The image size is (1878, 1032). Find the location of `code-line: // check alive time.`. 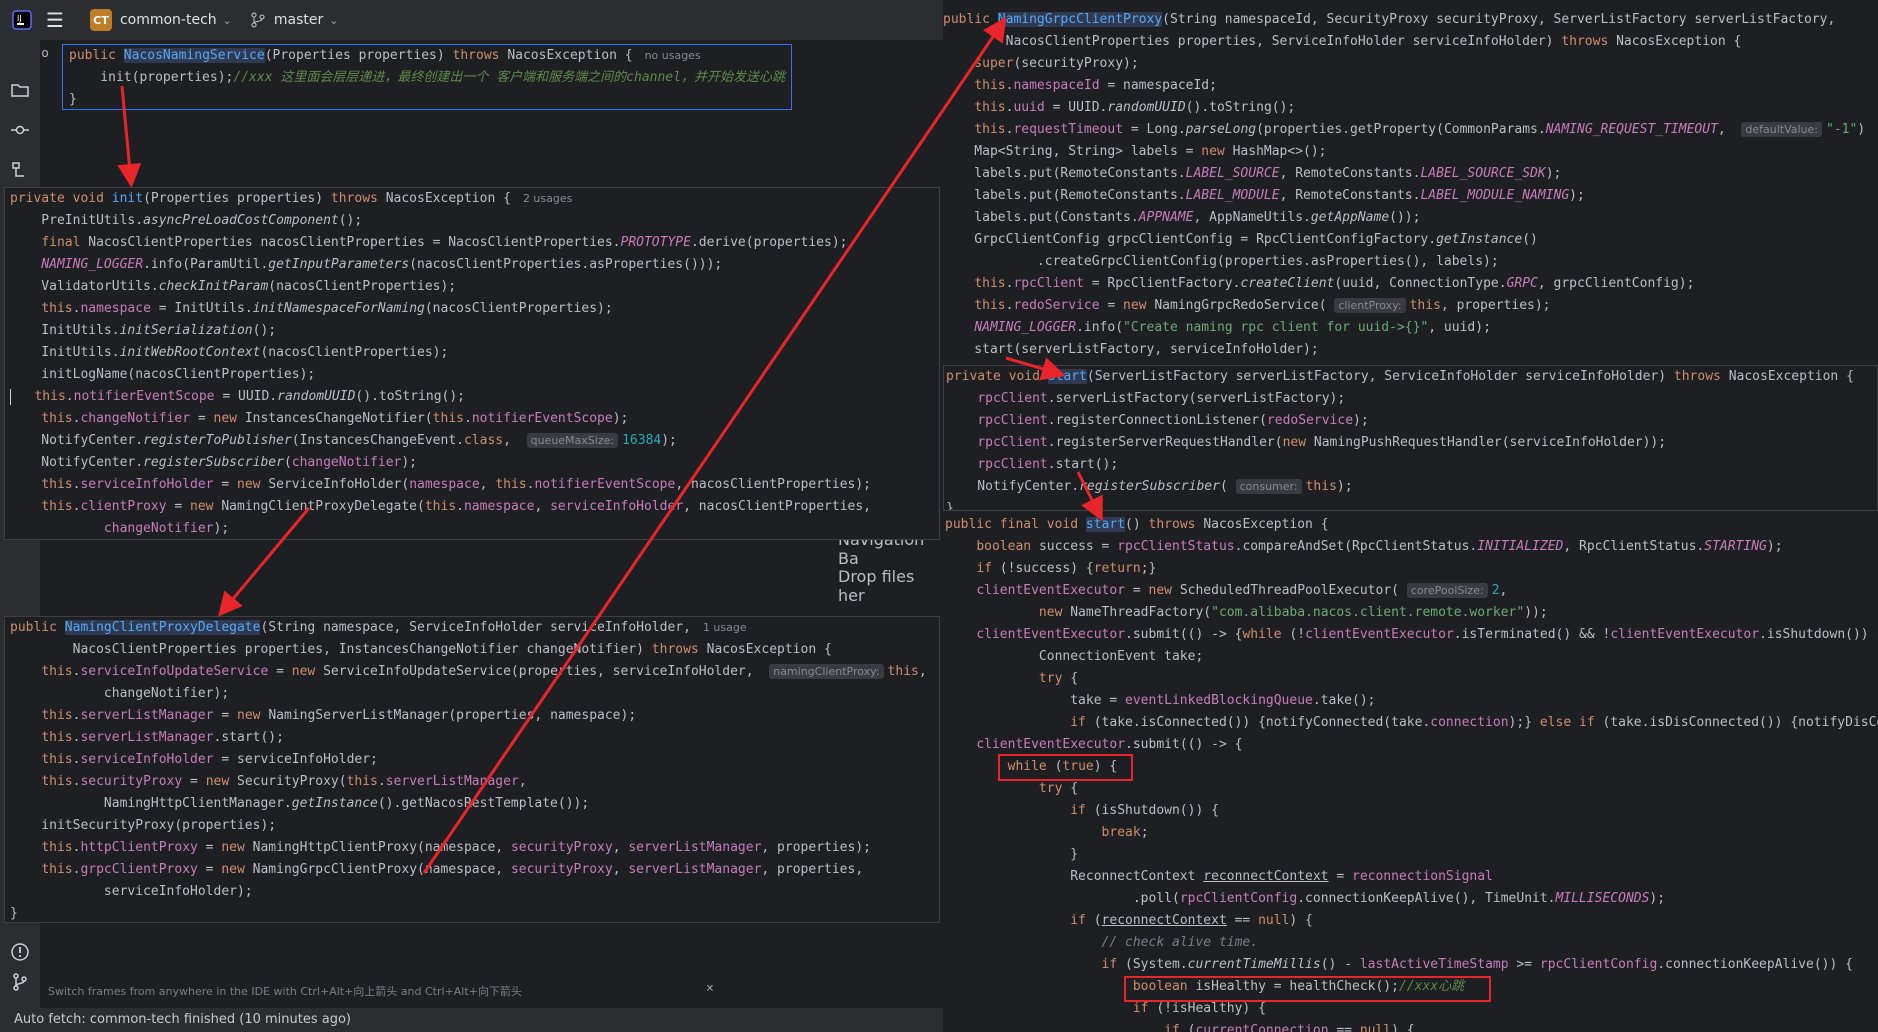

code-line: // check alive time. is located at coordinates (1411, 943).